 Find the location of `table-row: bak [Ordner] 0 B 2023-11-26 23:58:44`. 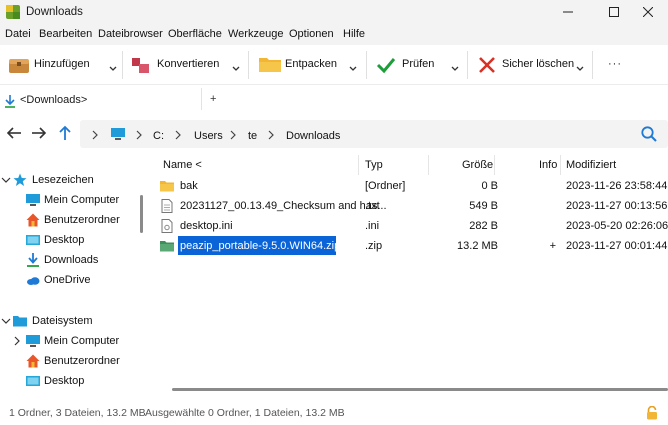

table-row: bak [Ordner] 0 B 2023-11-26 23:58:44 is located at coordinates (414, 186).